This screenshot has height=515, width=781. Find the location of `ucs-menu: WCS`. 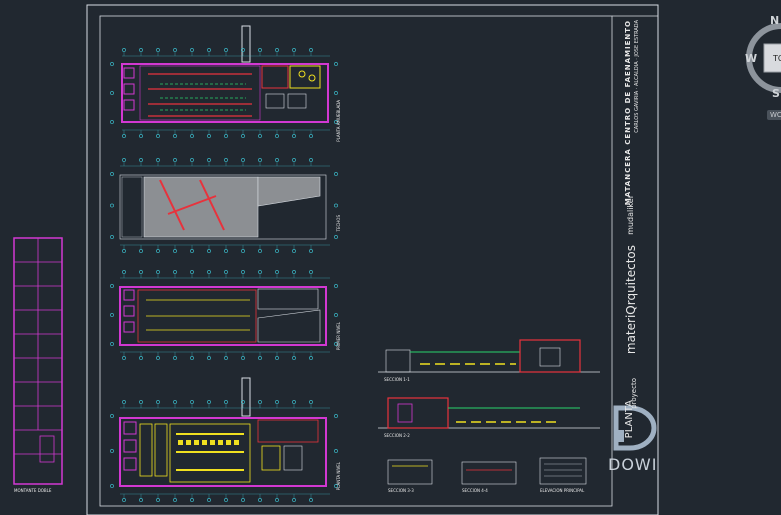

ucs-menu: WCS is located at coordinates (774, 115).